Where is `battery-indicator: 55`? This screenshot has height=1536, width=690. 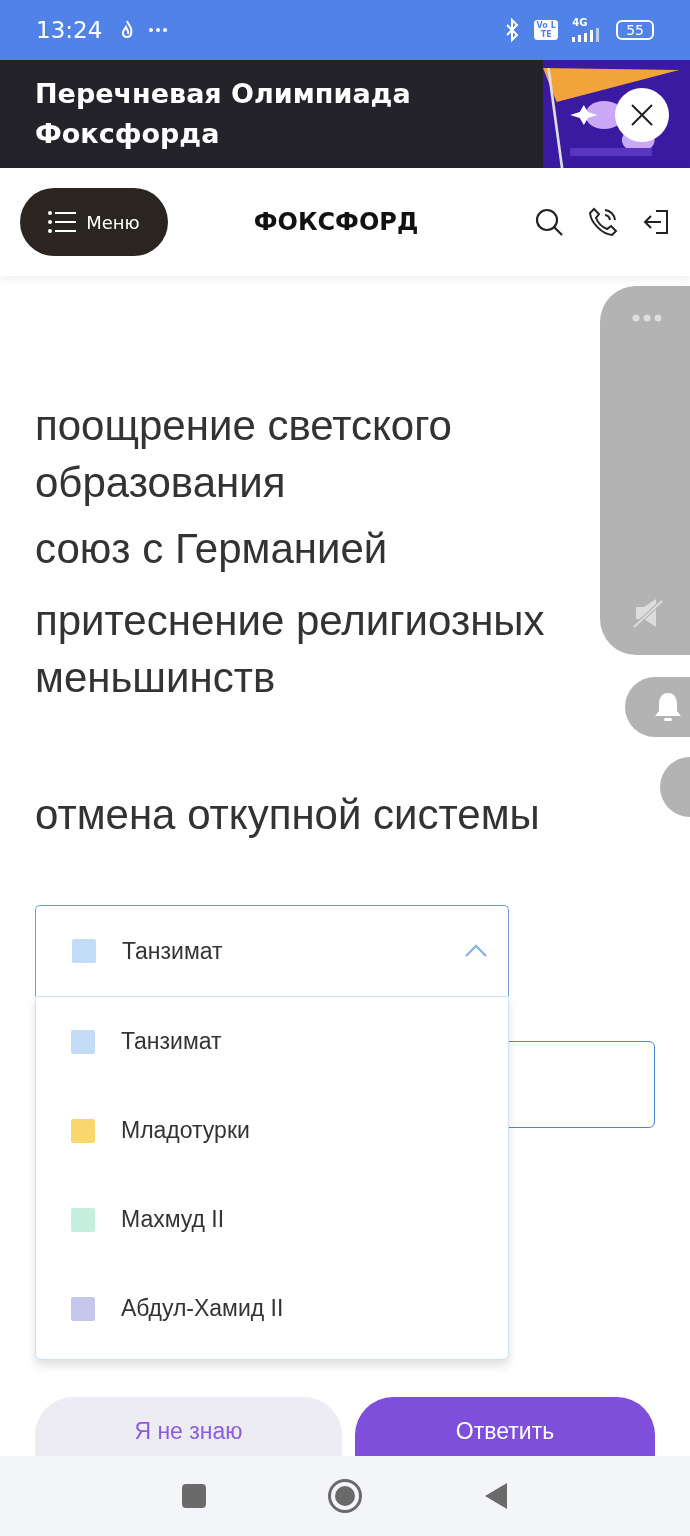
battery-indicator: 55 is located at coordinates (635, 30).